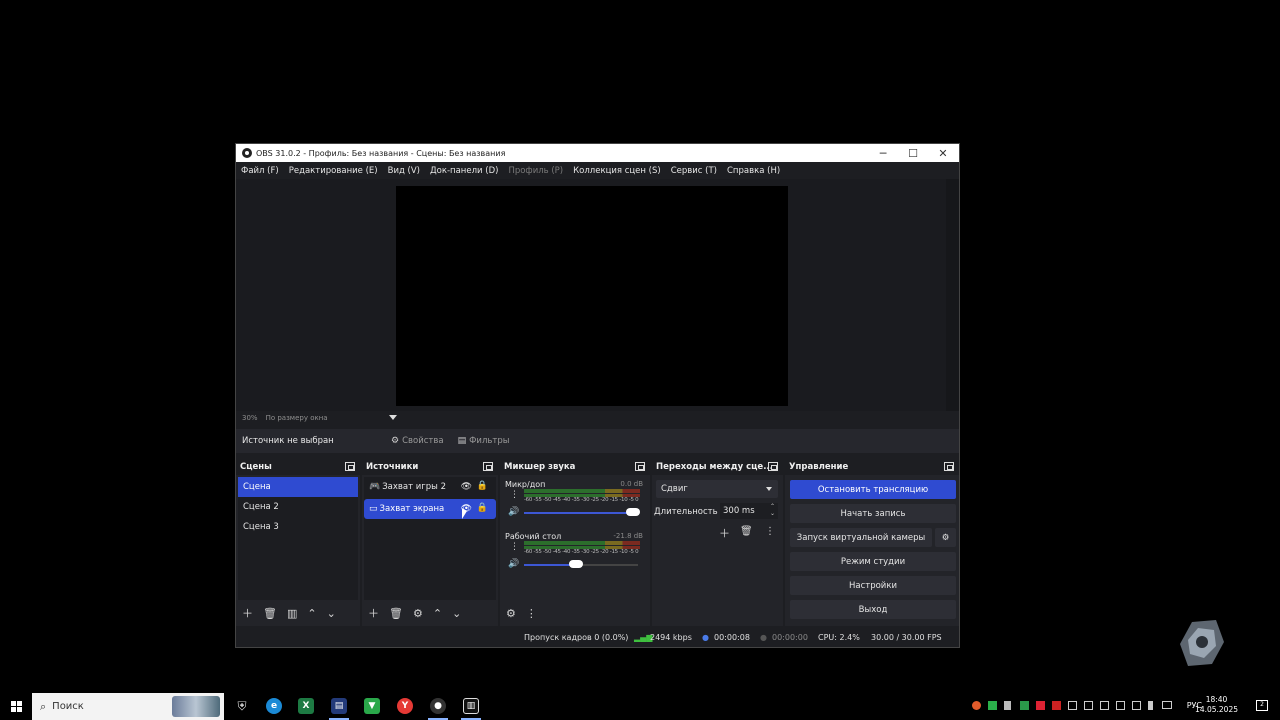  Describe the element at coordinates (242, 706) in the screenshot. I see `taskbar-security-app: ⛨` at that location.